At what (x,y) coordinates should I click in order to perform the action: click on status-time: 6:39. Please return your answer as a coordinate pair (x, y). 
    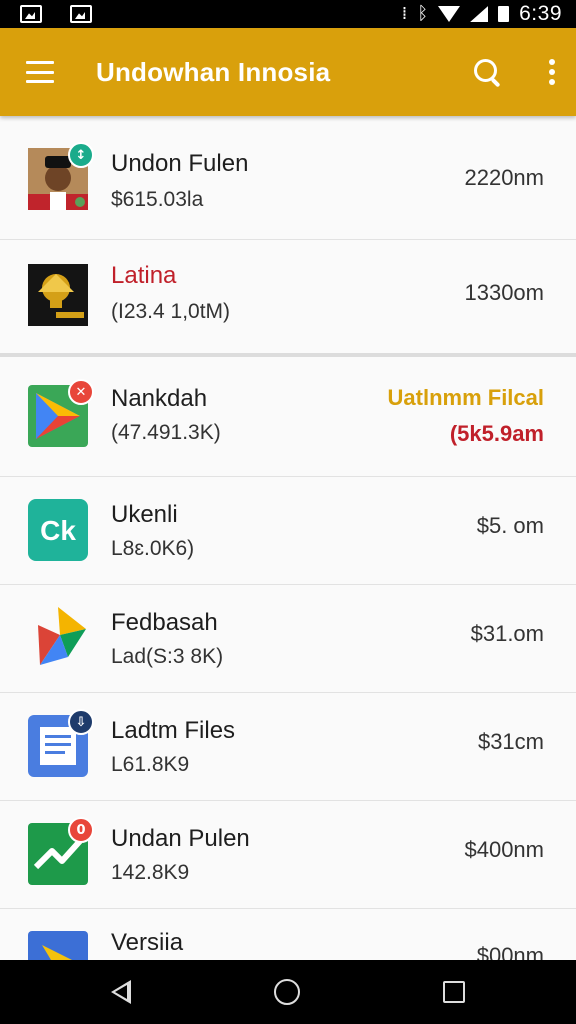
    Looking at the image, I should click on (540, 13).